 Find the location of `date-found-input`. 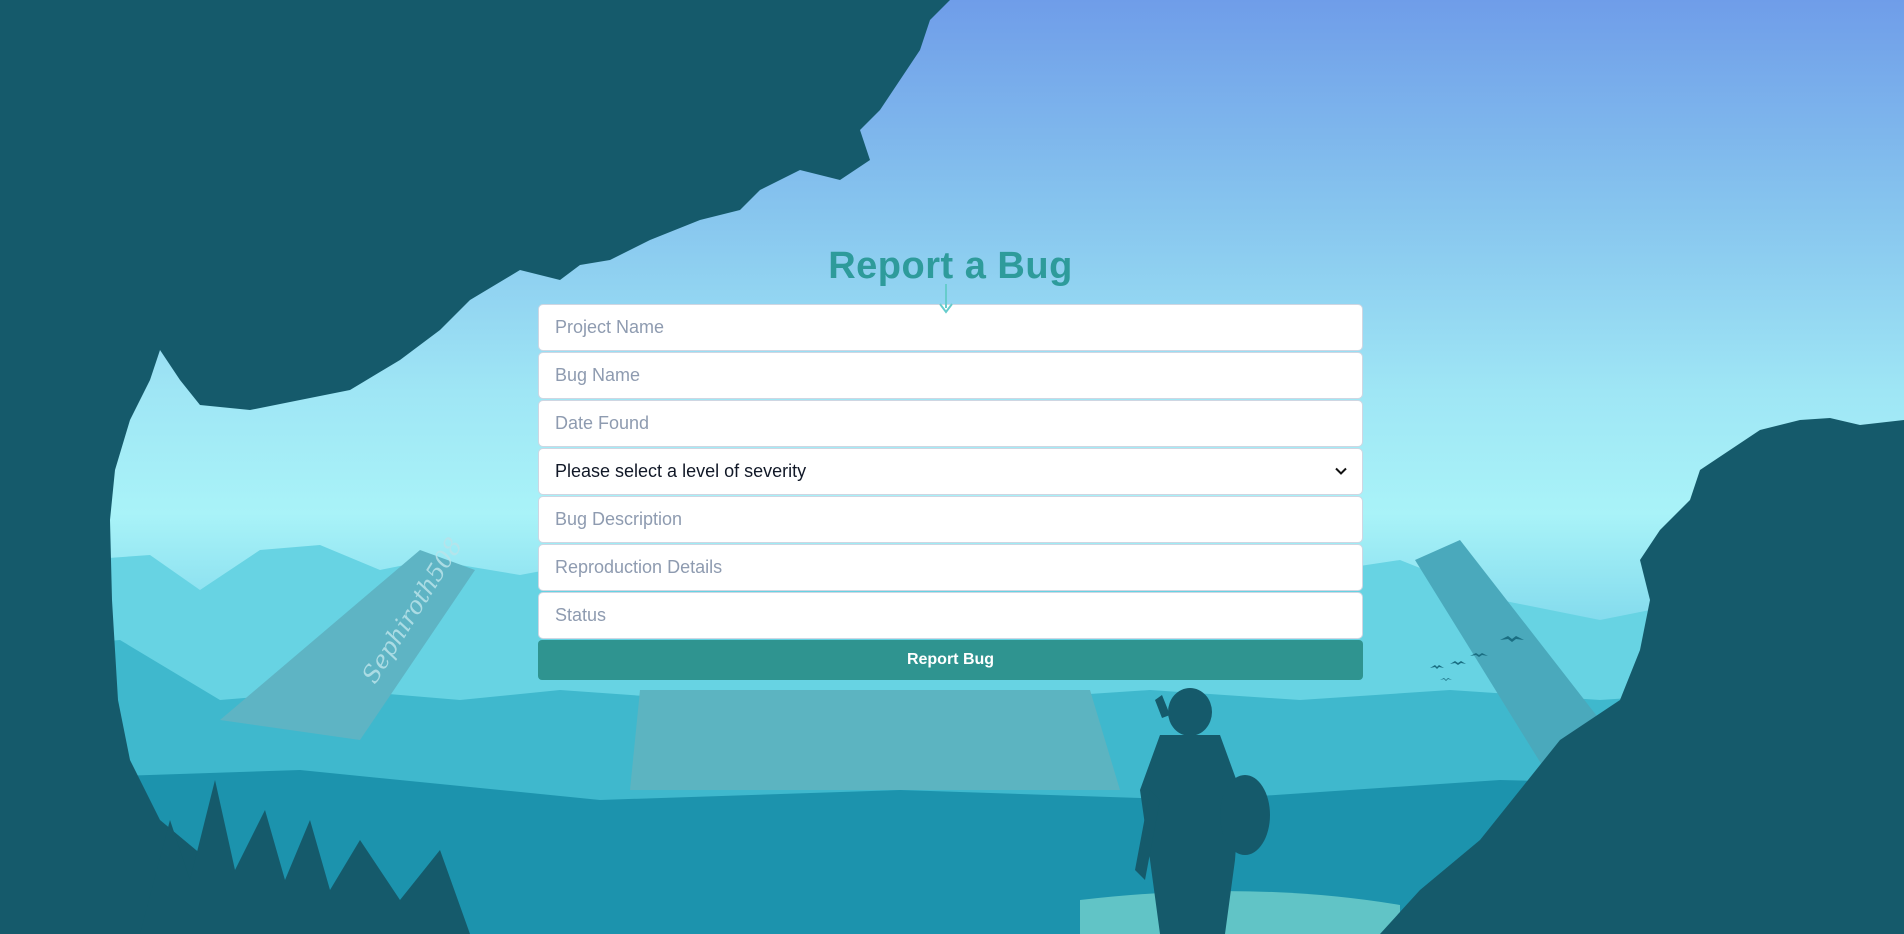

date-found-input is located at coordinates (950, 423).